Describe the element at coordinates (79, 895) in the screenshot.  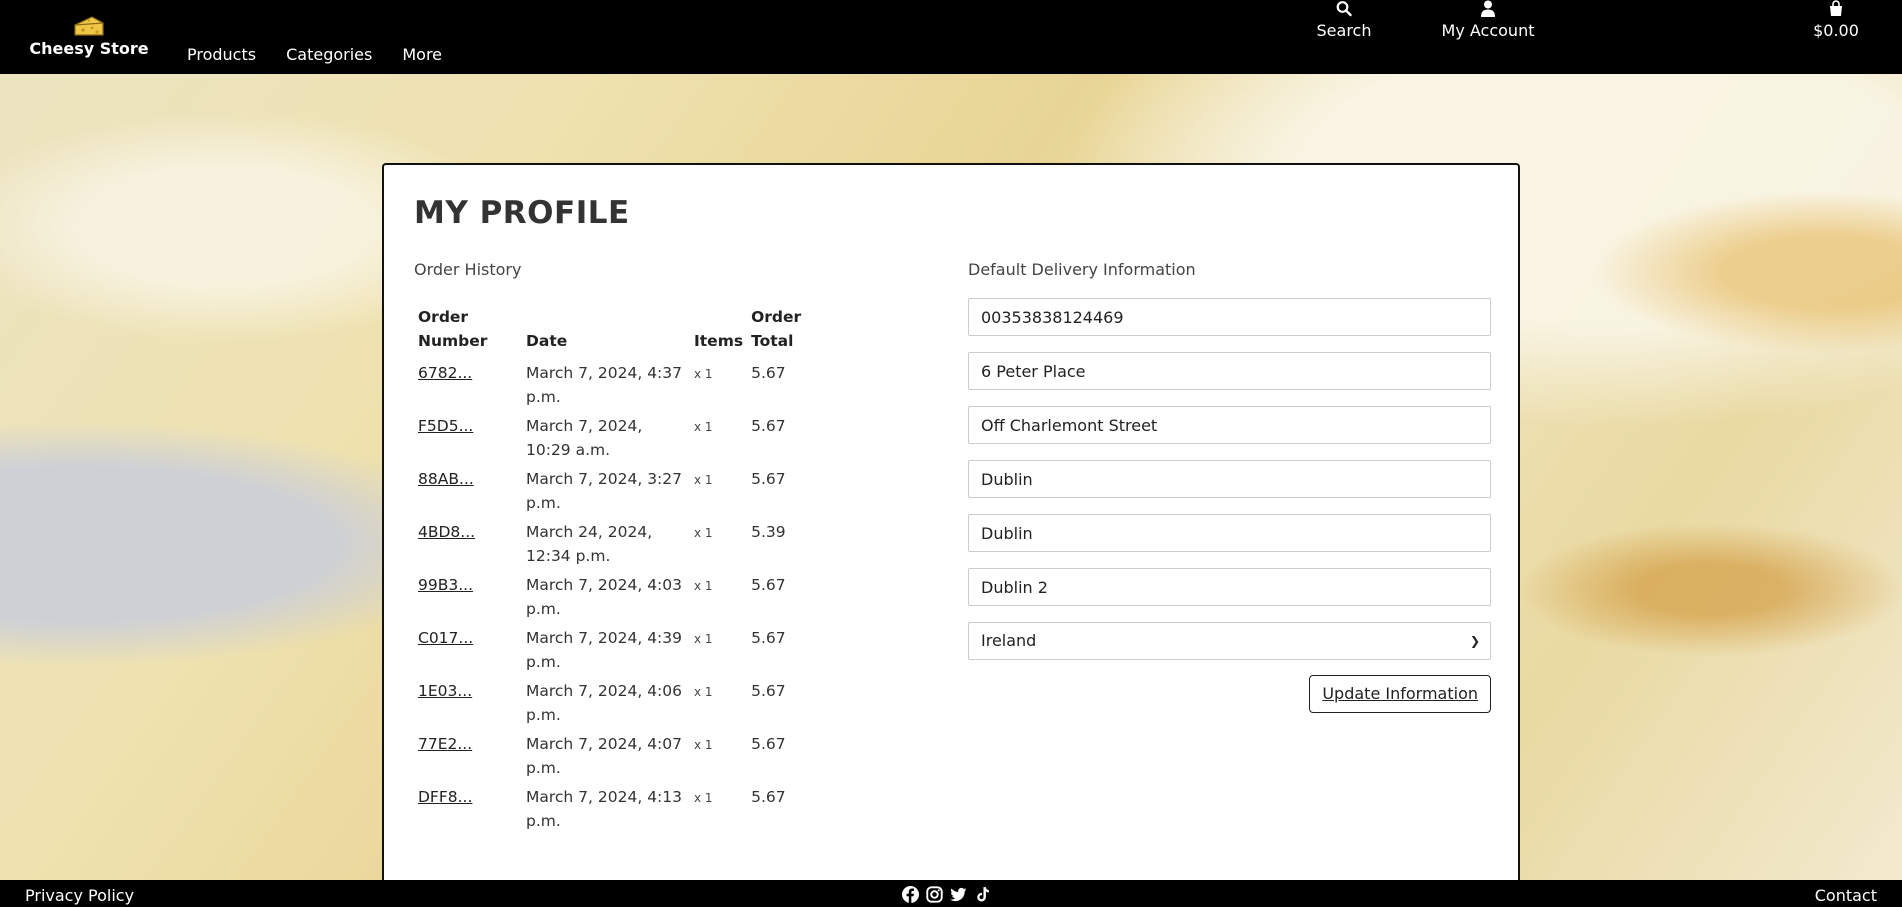
I see `privacy-policy-link: Privacy Policy` at that location.